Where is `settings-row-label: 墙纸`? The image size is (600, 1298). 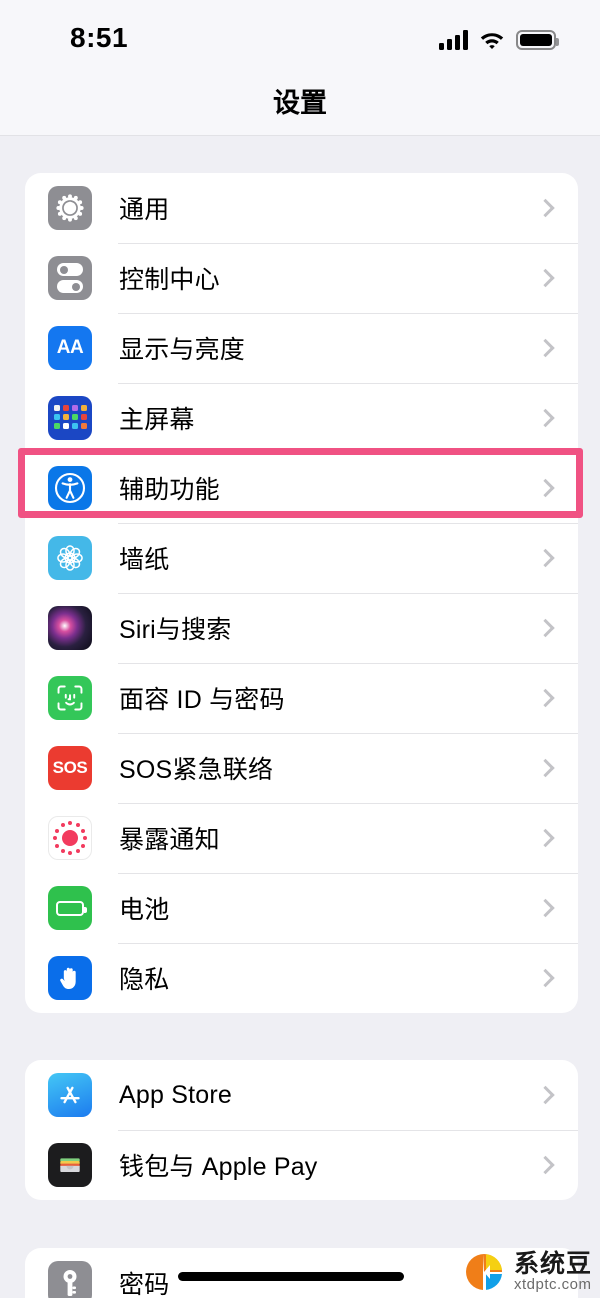
settings-row-label: 墙纸 is located at coordinates (144, 560).